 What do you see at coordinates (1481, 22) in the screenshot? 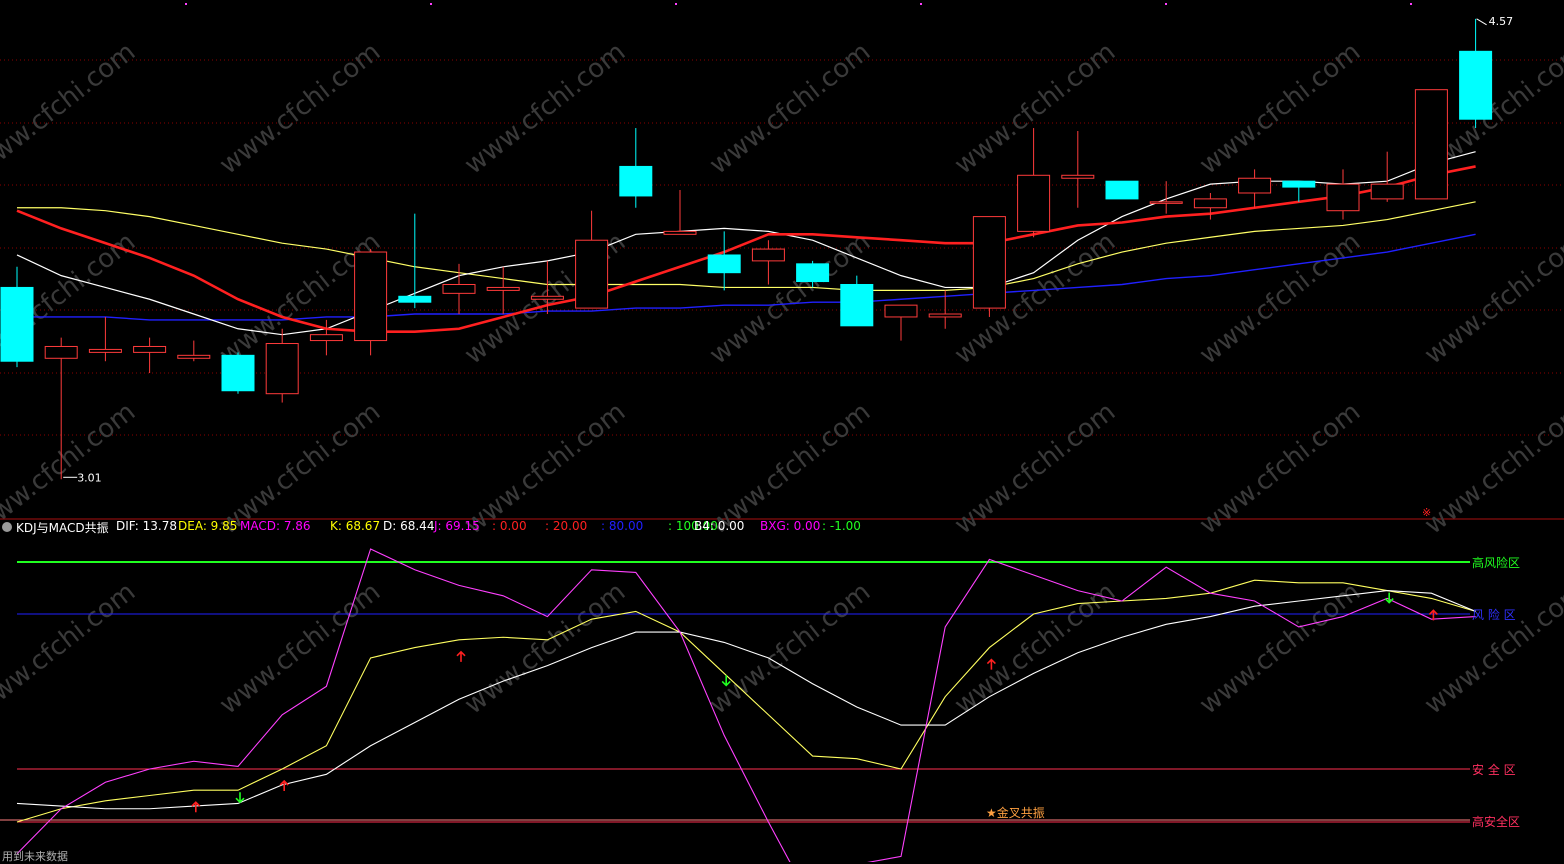
I see `high-arrow` at bounding box center [1481, 22].